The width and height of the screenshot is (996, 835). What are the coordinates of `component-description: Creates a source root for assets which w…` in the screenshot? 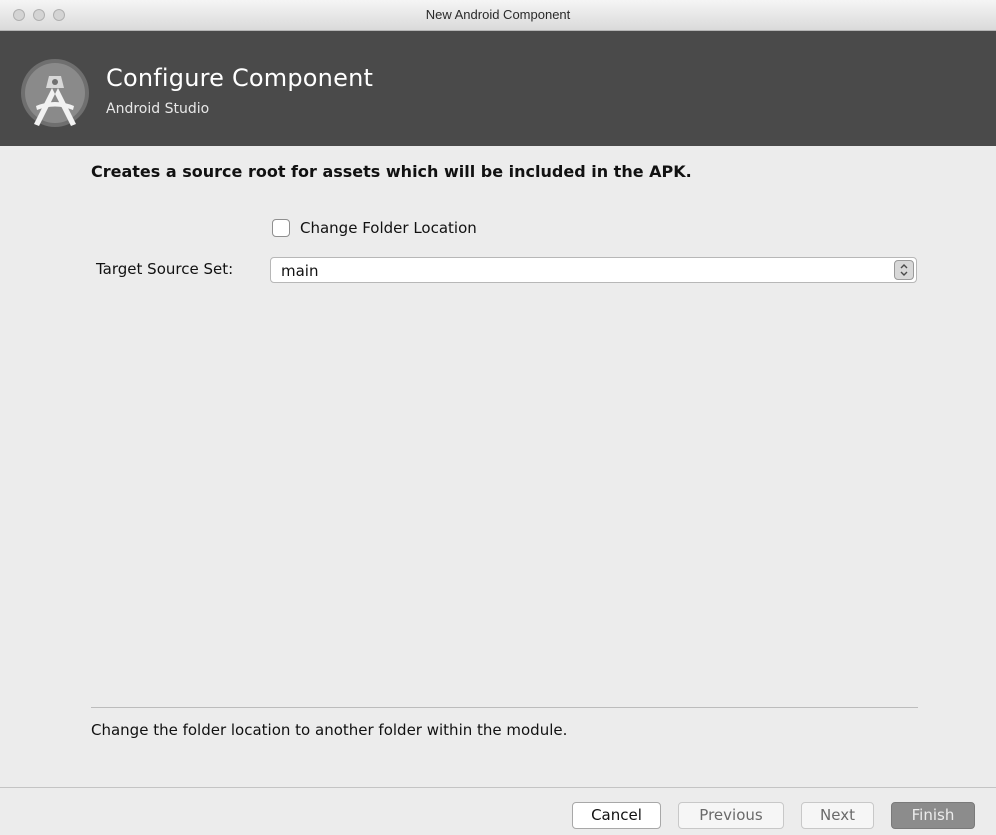 It's located at (391, 171).